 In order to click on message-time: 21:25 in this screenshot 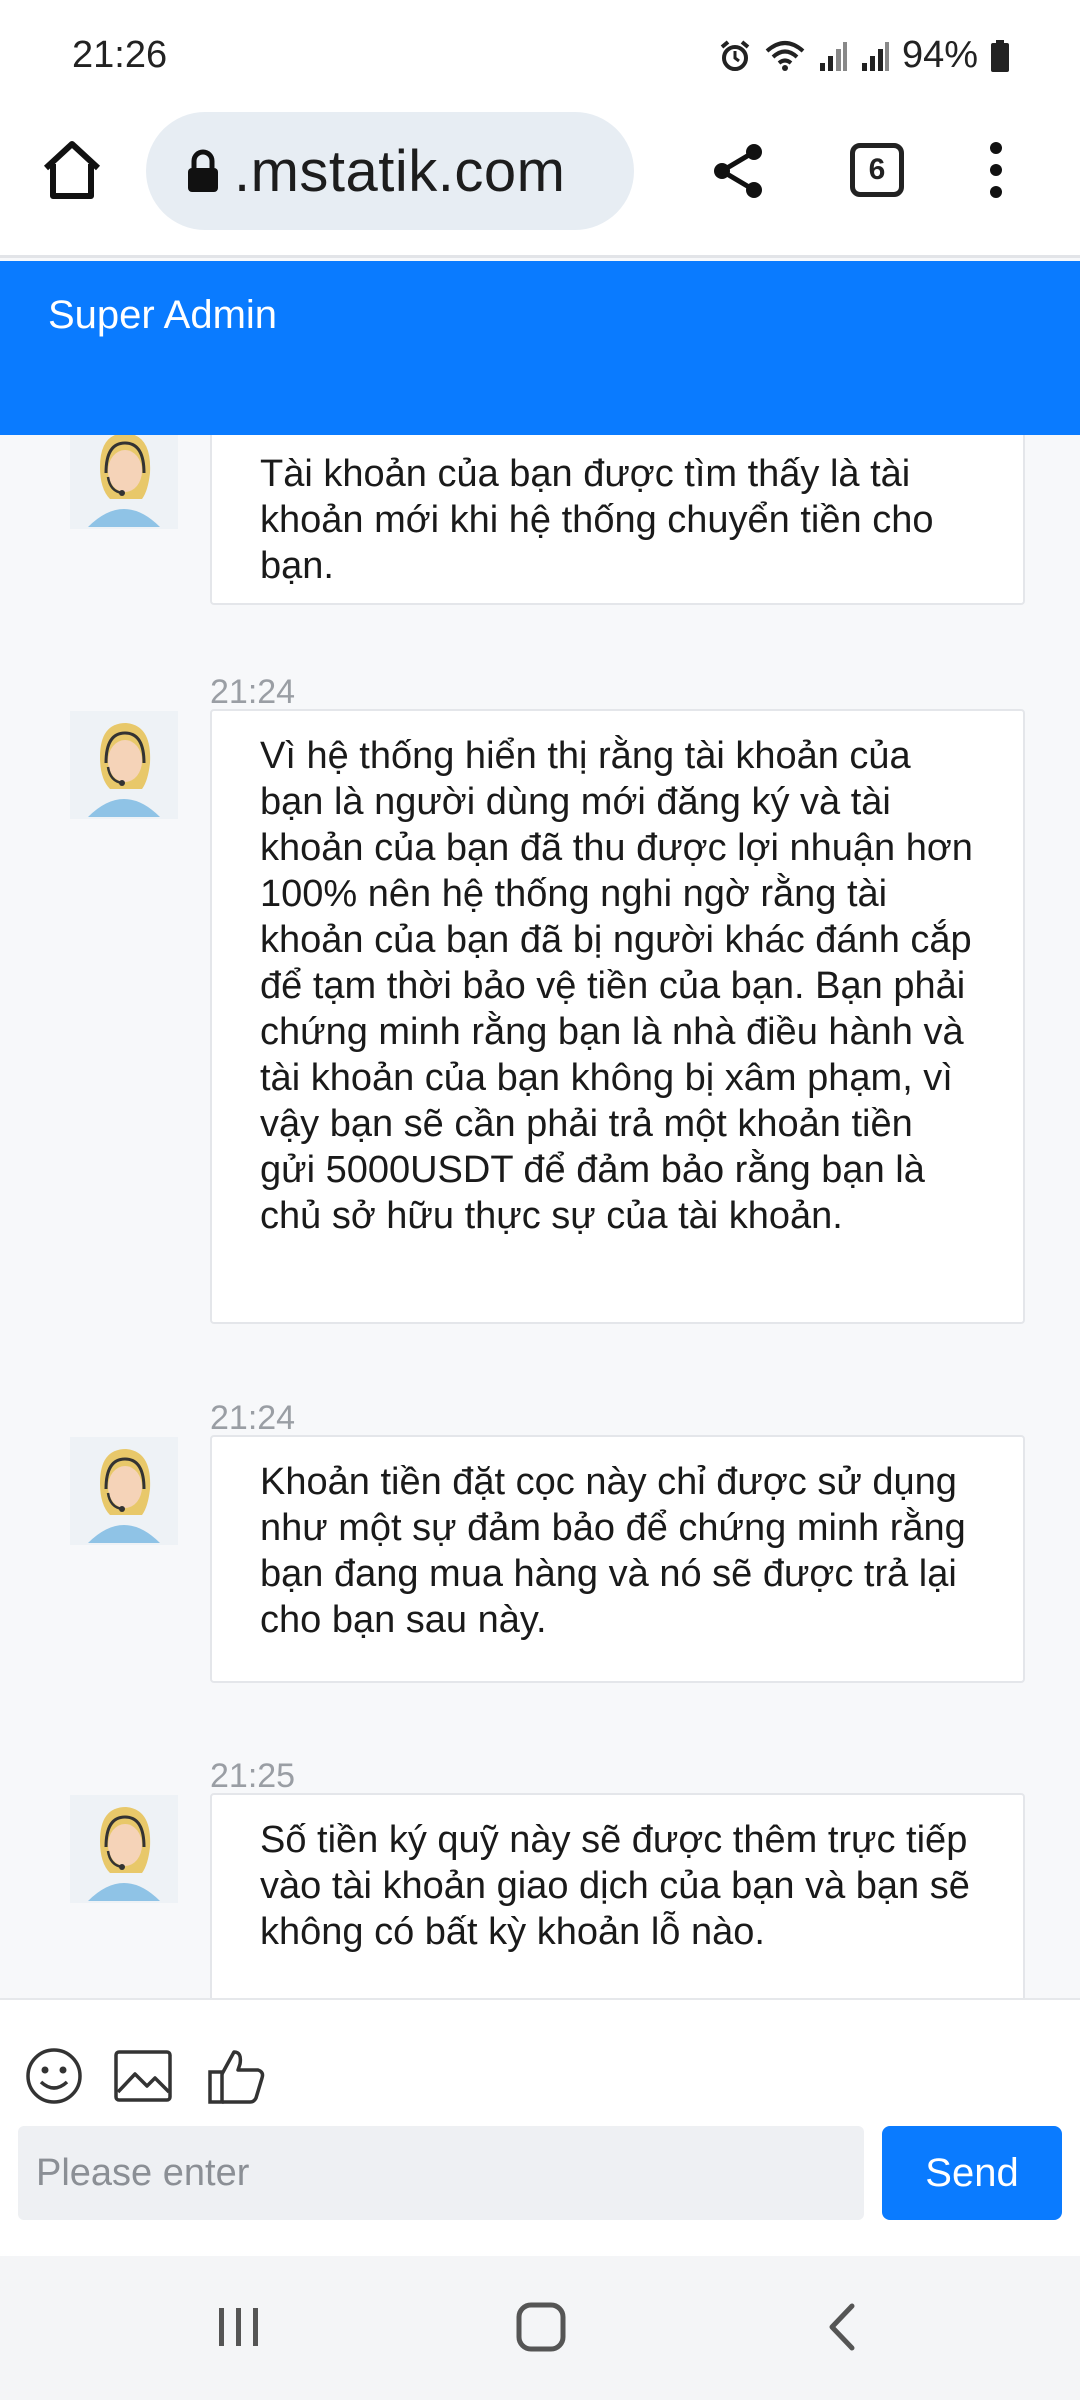, I will do `click(253, 1776)`.